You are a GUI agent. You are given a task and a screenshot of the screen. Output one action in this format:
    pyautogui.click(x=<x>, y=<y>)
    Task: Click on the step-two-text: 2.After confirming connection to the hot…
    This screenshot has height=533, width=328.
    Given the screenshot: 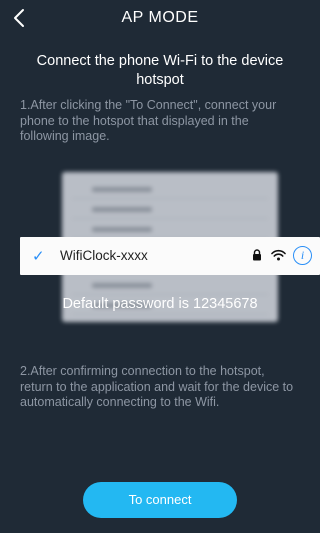 What is the action you would take?
    pyautogui.click(x=157, y=386)
    